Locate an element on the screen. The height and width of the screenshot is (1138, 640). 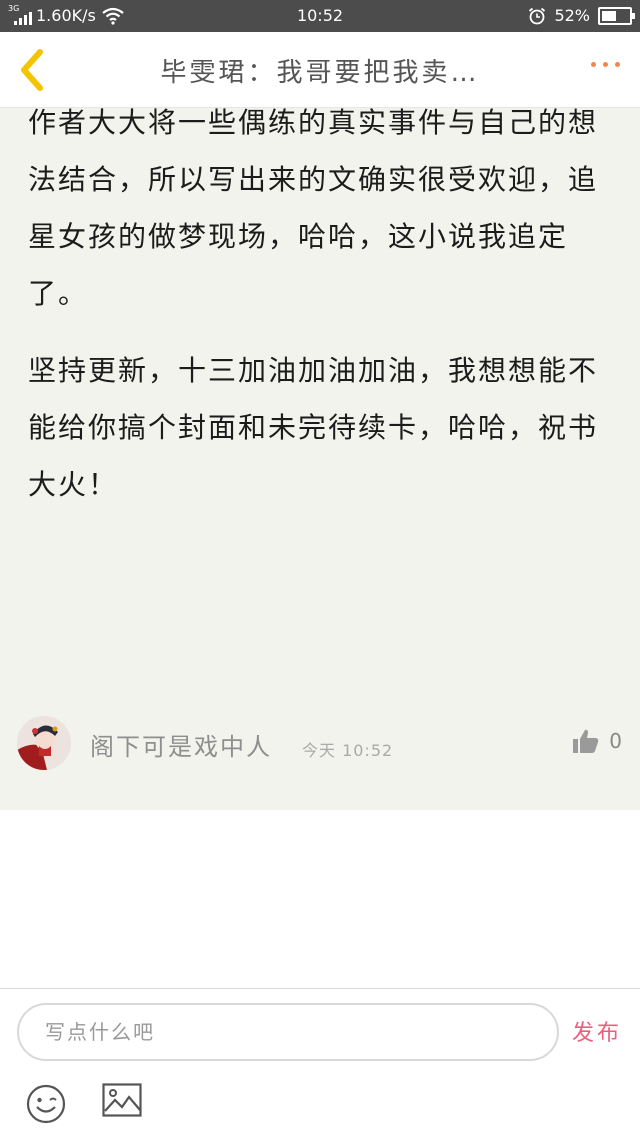
emoji-button is located at coordinates (47, 1103).